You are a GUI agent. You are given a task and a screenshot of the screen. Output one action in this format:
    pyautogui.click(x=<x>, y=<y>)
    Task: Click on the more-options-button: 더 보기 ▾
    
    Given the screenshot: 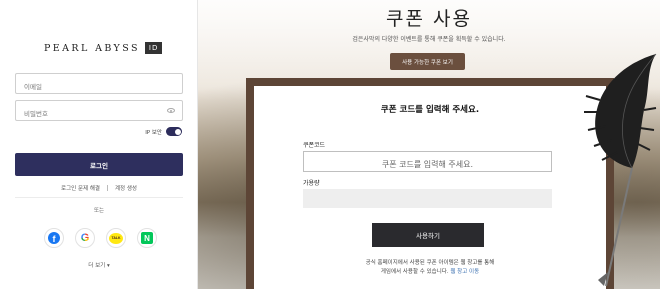 What is the action you would take?
    pyautogui.click(x=99, y=265)
    